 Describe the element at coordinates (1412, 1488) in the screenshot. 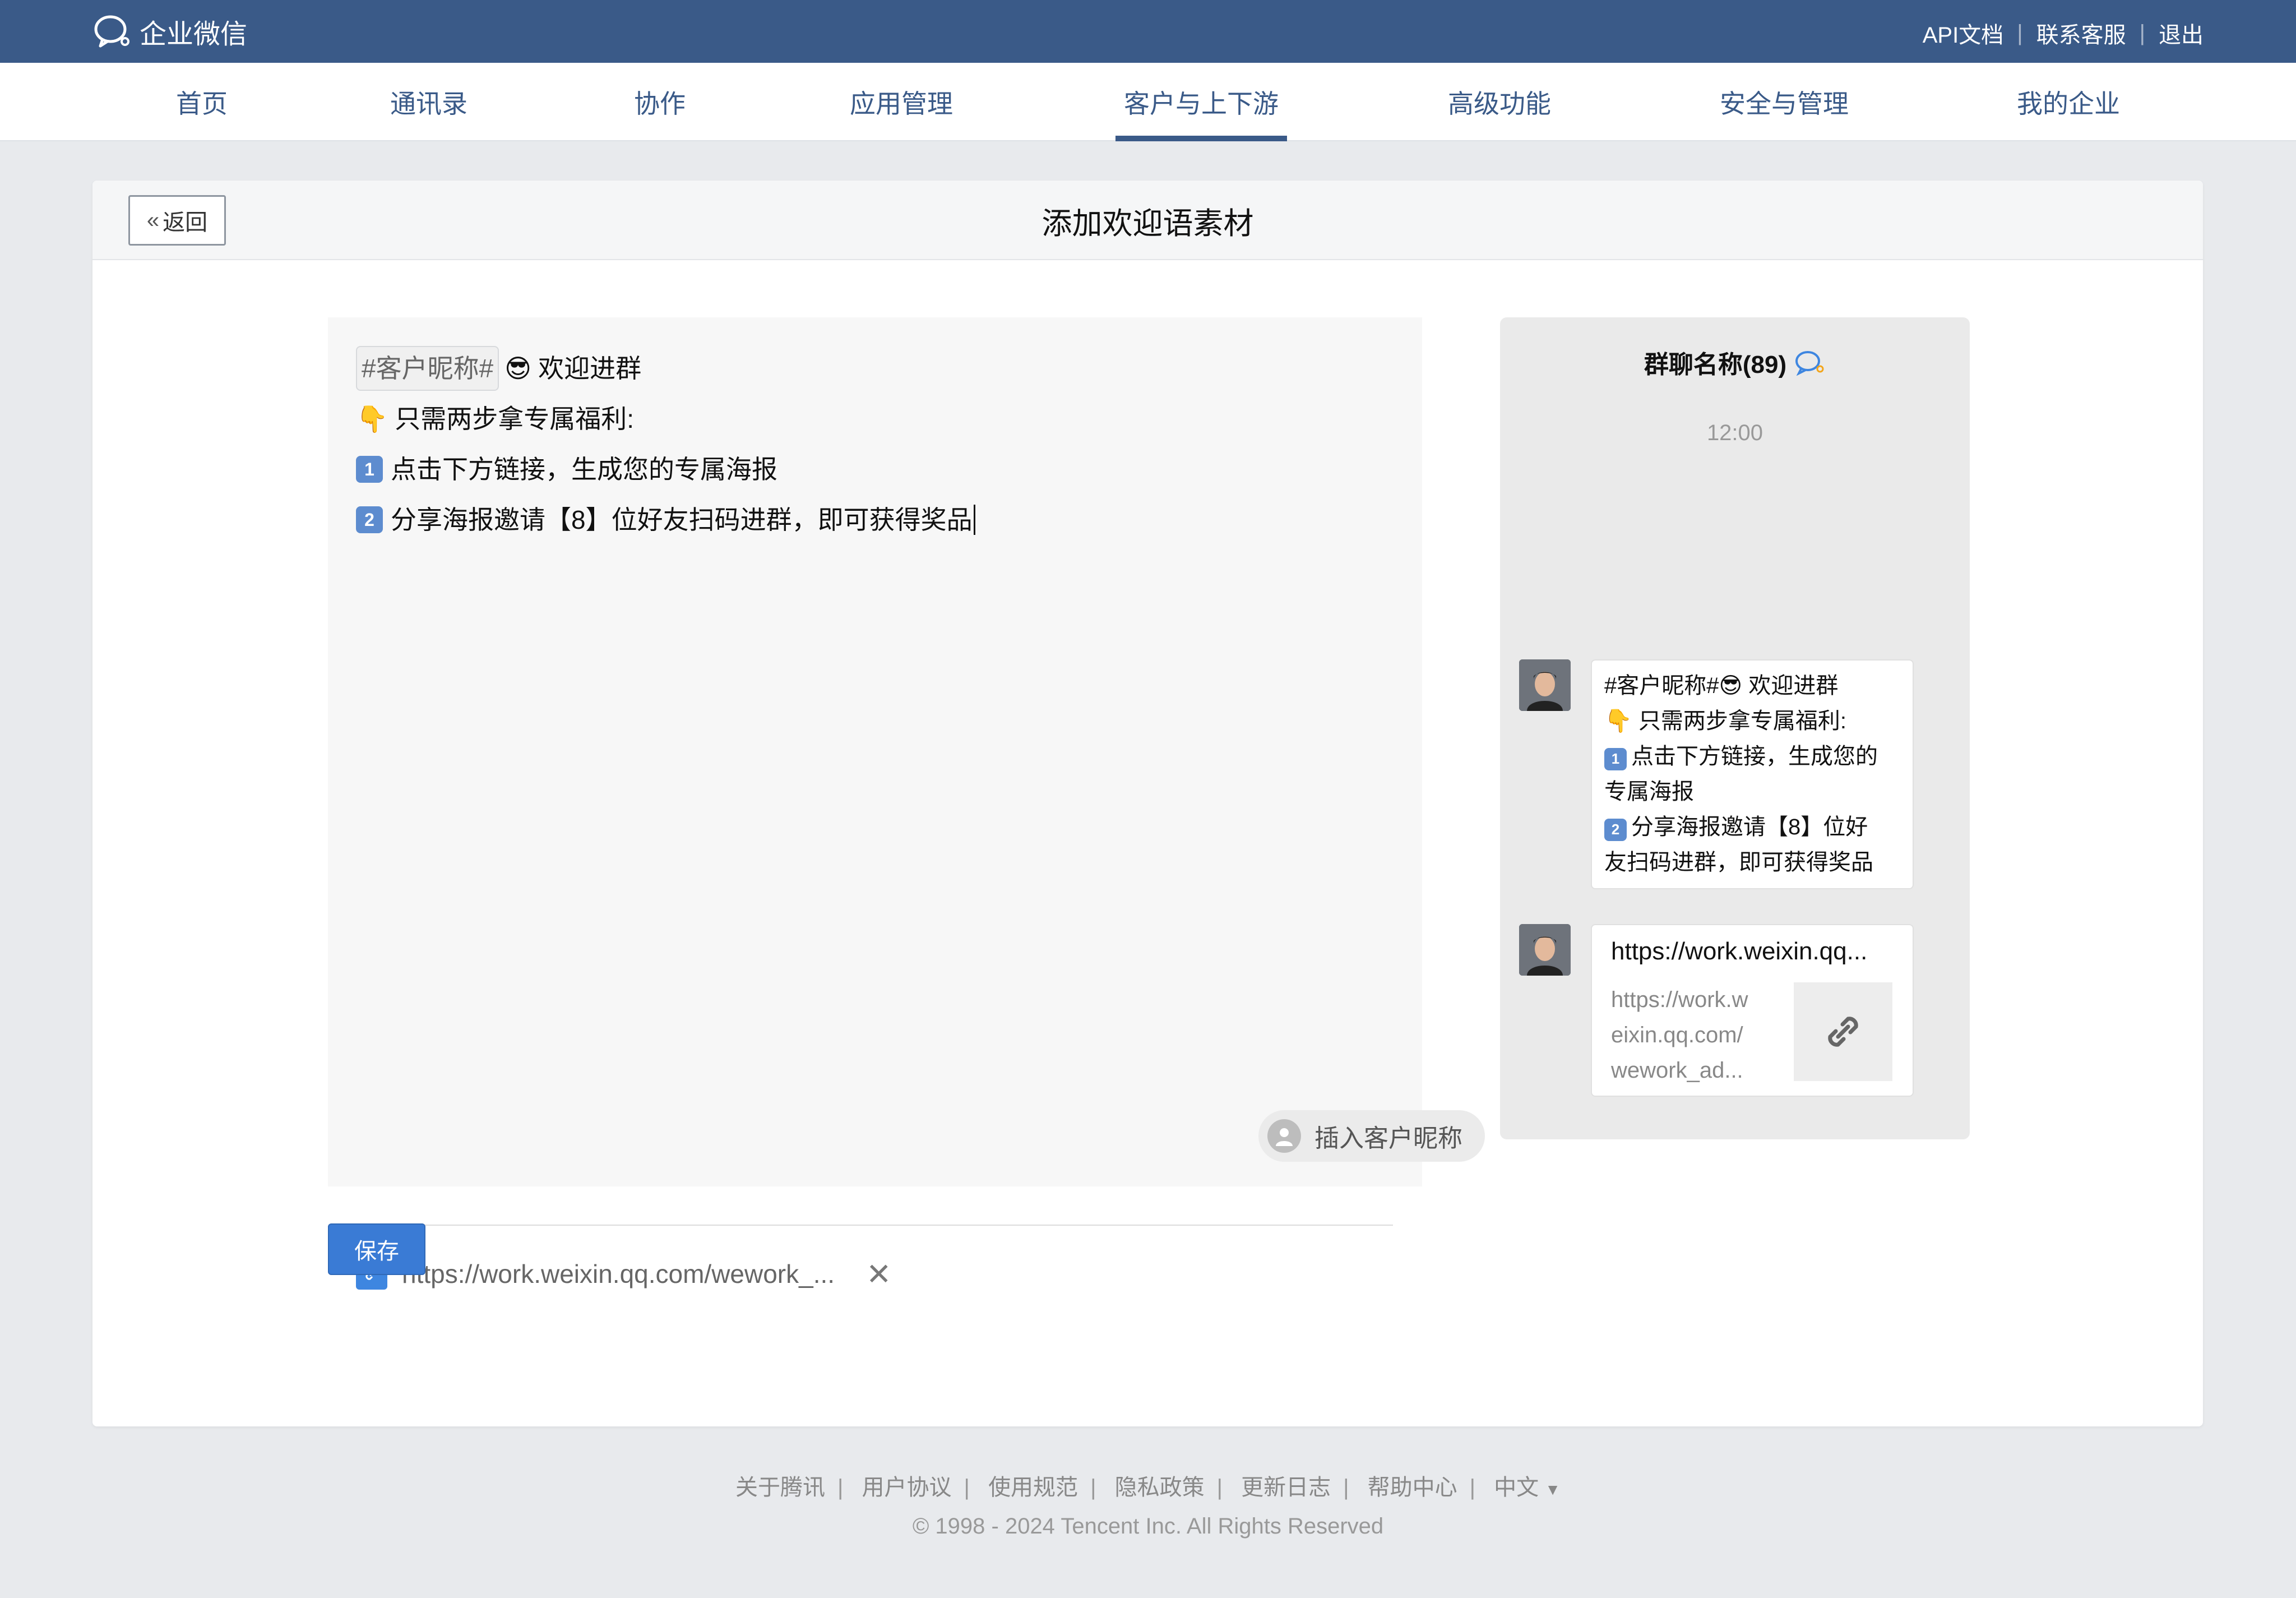

I see `footer-help-link: 帮助中心` at that location.